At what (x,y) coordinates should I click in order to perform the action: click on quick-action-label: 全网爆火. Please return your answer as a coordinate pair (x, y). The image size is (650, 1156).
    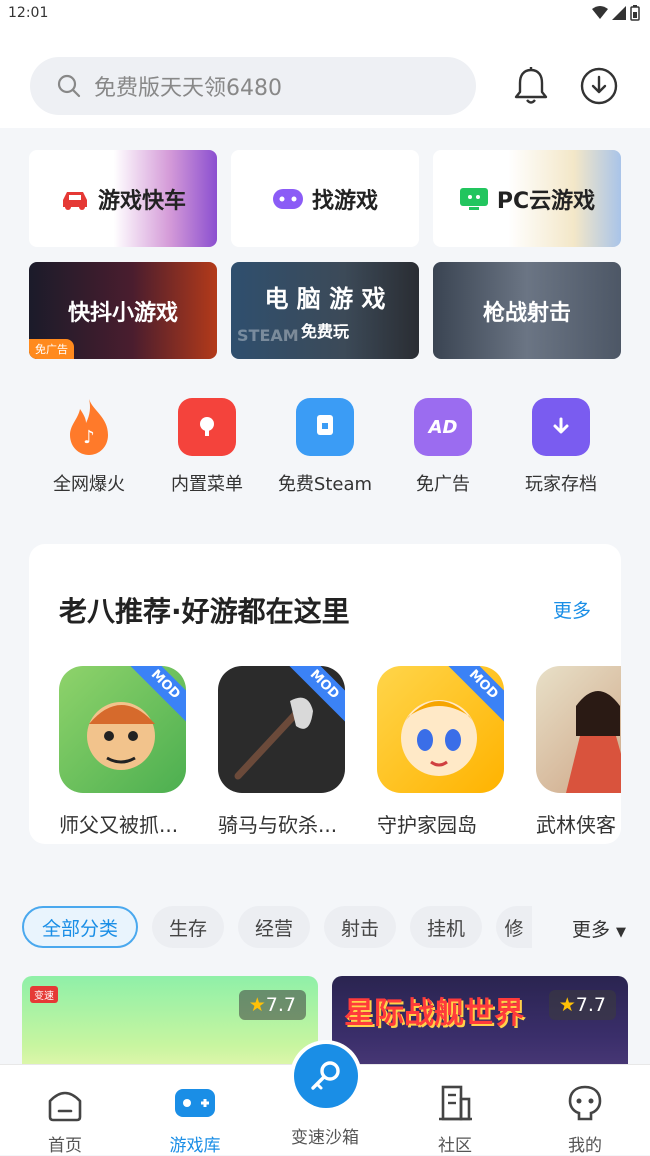
    Looking at the image, I should click on (89, 484).